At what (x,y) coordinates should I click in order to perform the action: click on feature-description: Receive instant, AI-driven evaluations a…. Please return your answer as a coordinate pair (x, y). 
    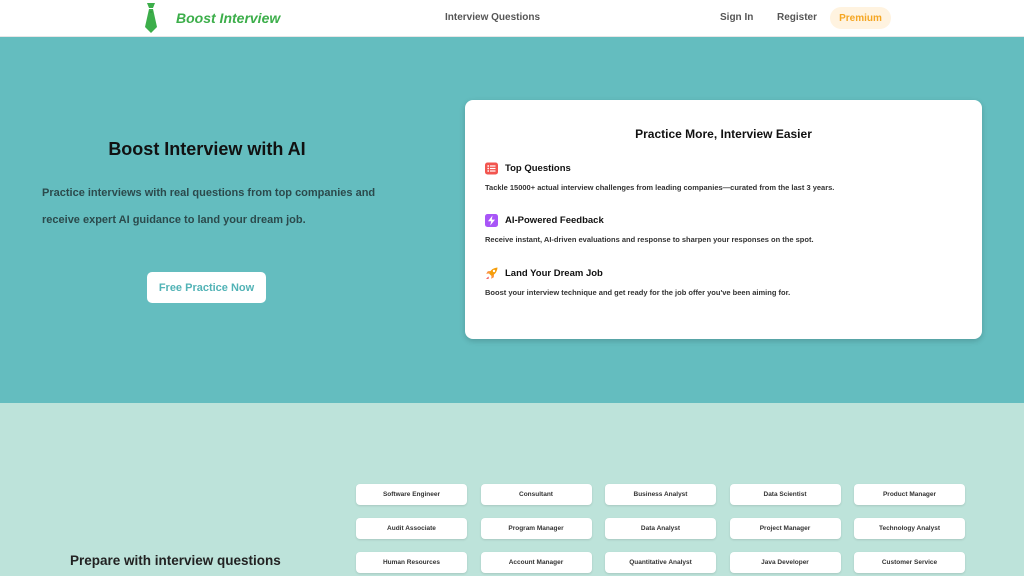
    Looking at the image, I should click on (649, 239).